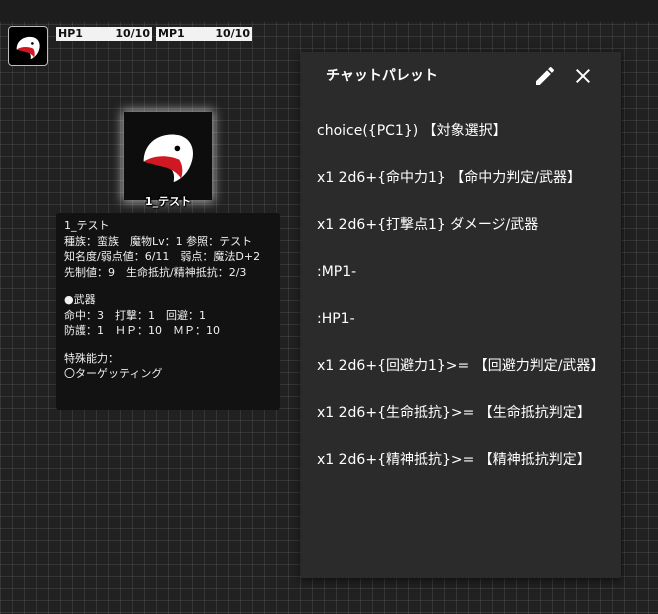 The height and width of the screenshot is (614, 658). What do you see at coordinates (329, 11) in the screenshot?
I see `top-bar` at bounding box center [329, 11].